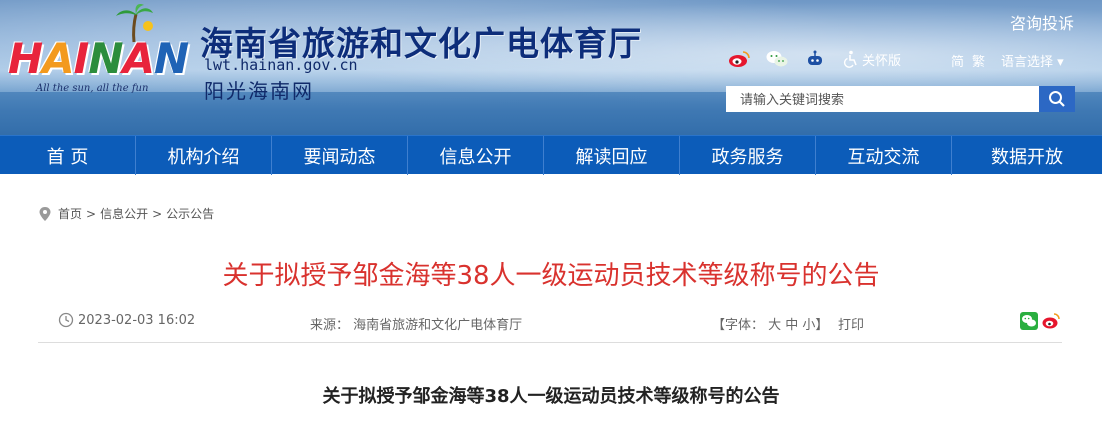 The image size is (1102, 423). Describe the element at coordinates (739, 59) in the screenshot. I see `weibo-icon` at that location.